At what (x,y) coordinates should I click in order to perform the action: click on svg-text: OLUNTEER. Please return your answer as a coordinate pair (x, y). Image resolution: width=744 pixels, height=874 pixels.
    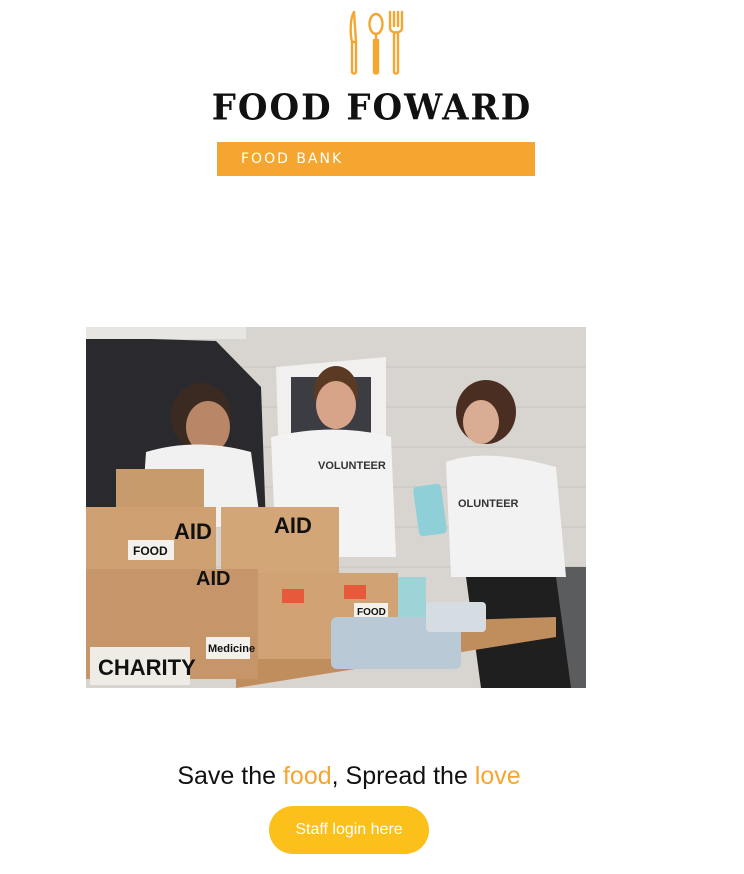
    Looking at the image, I should click on (488, 504).